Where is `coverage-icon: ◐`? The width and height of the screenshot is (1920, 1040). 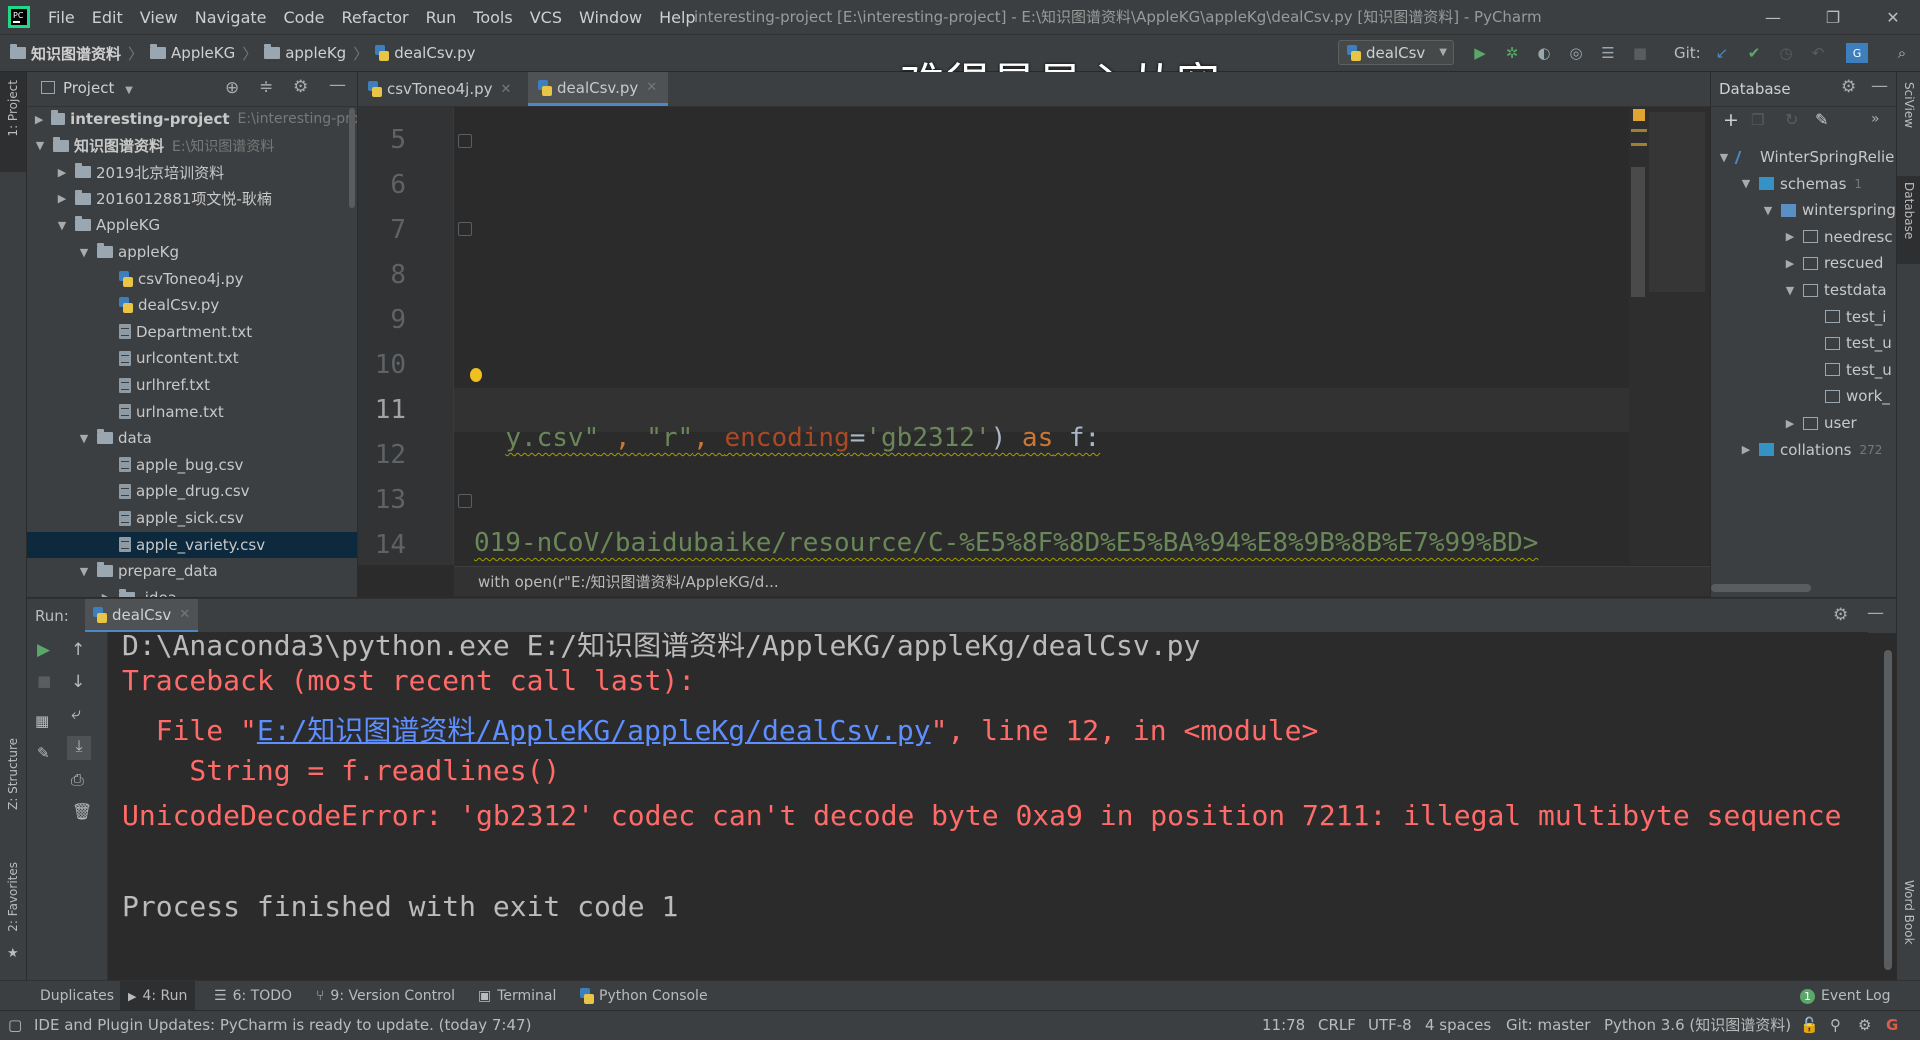 coverage-icon: ◐ is located at coordinates (1544, 53).